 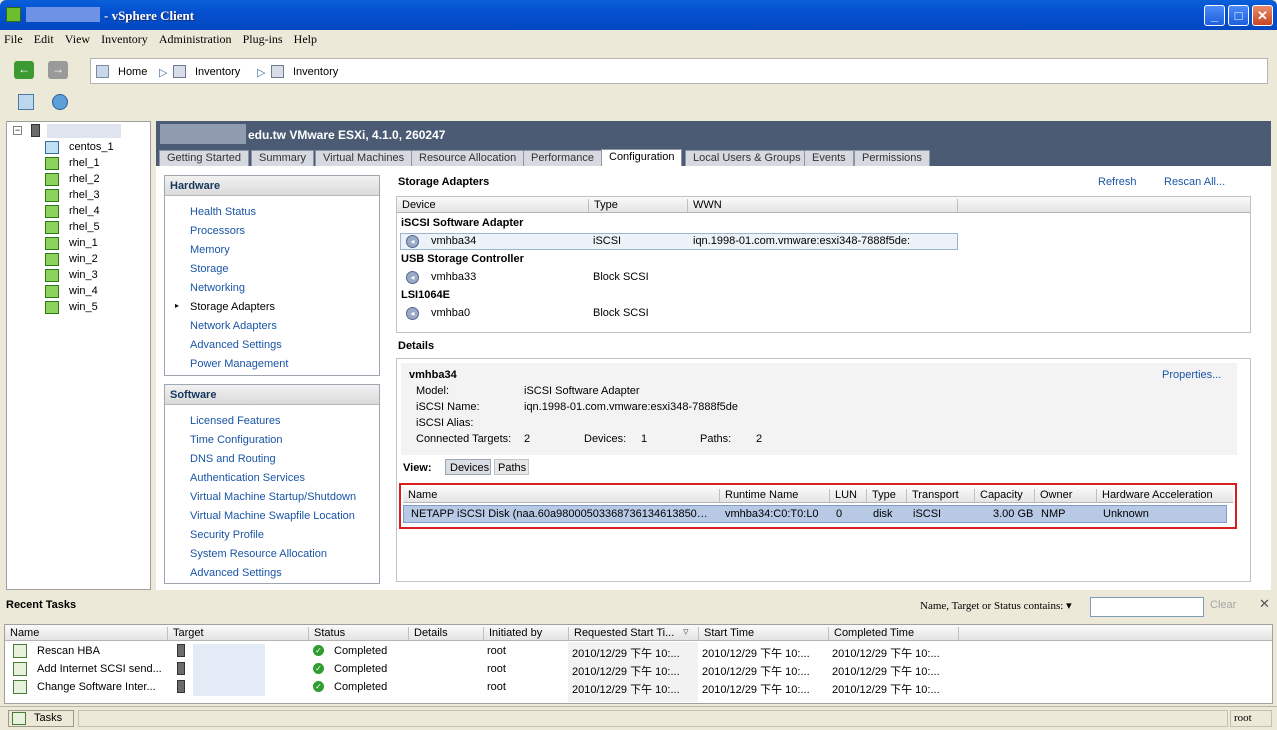 I want to click on tab-permissions: Permissions, so click(x=892, y=158).